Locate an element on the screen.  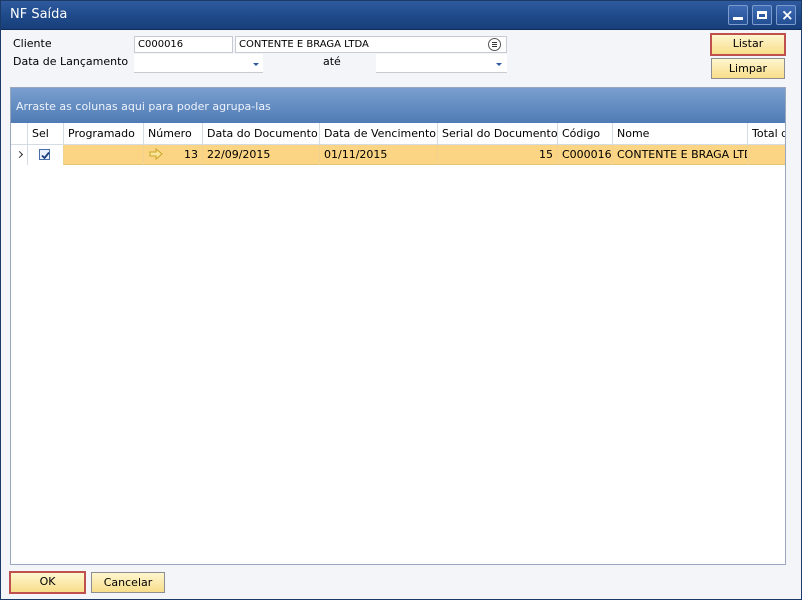
numero-value: 13 is located at coordinates (191, 154).